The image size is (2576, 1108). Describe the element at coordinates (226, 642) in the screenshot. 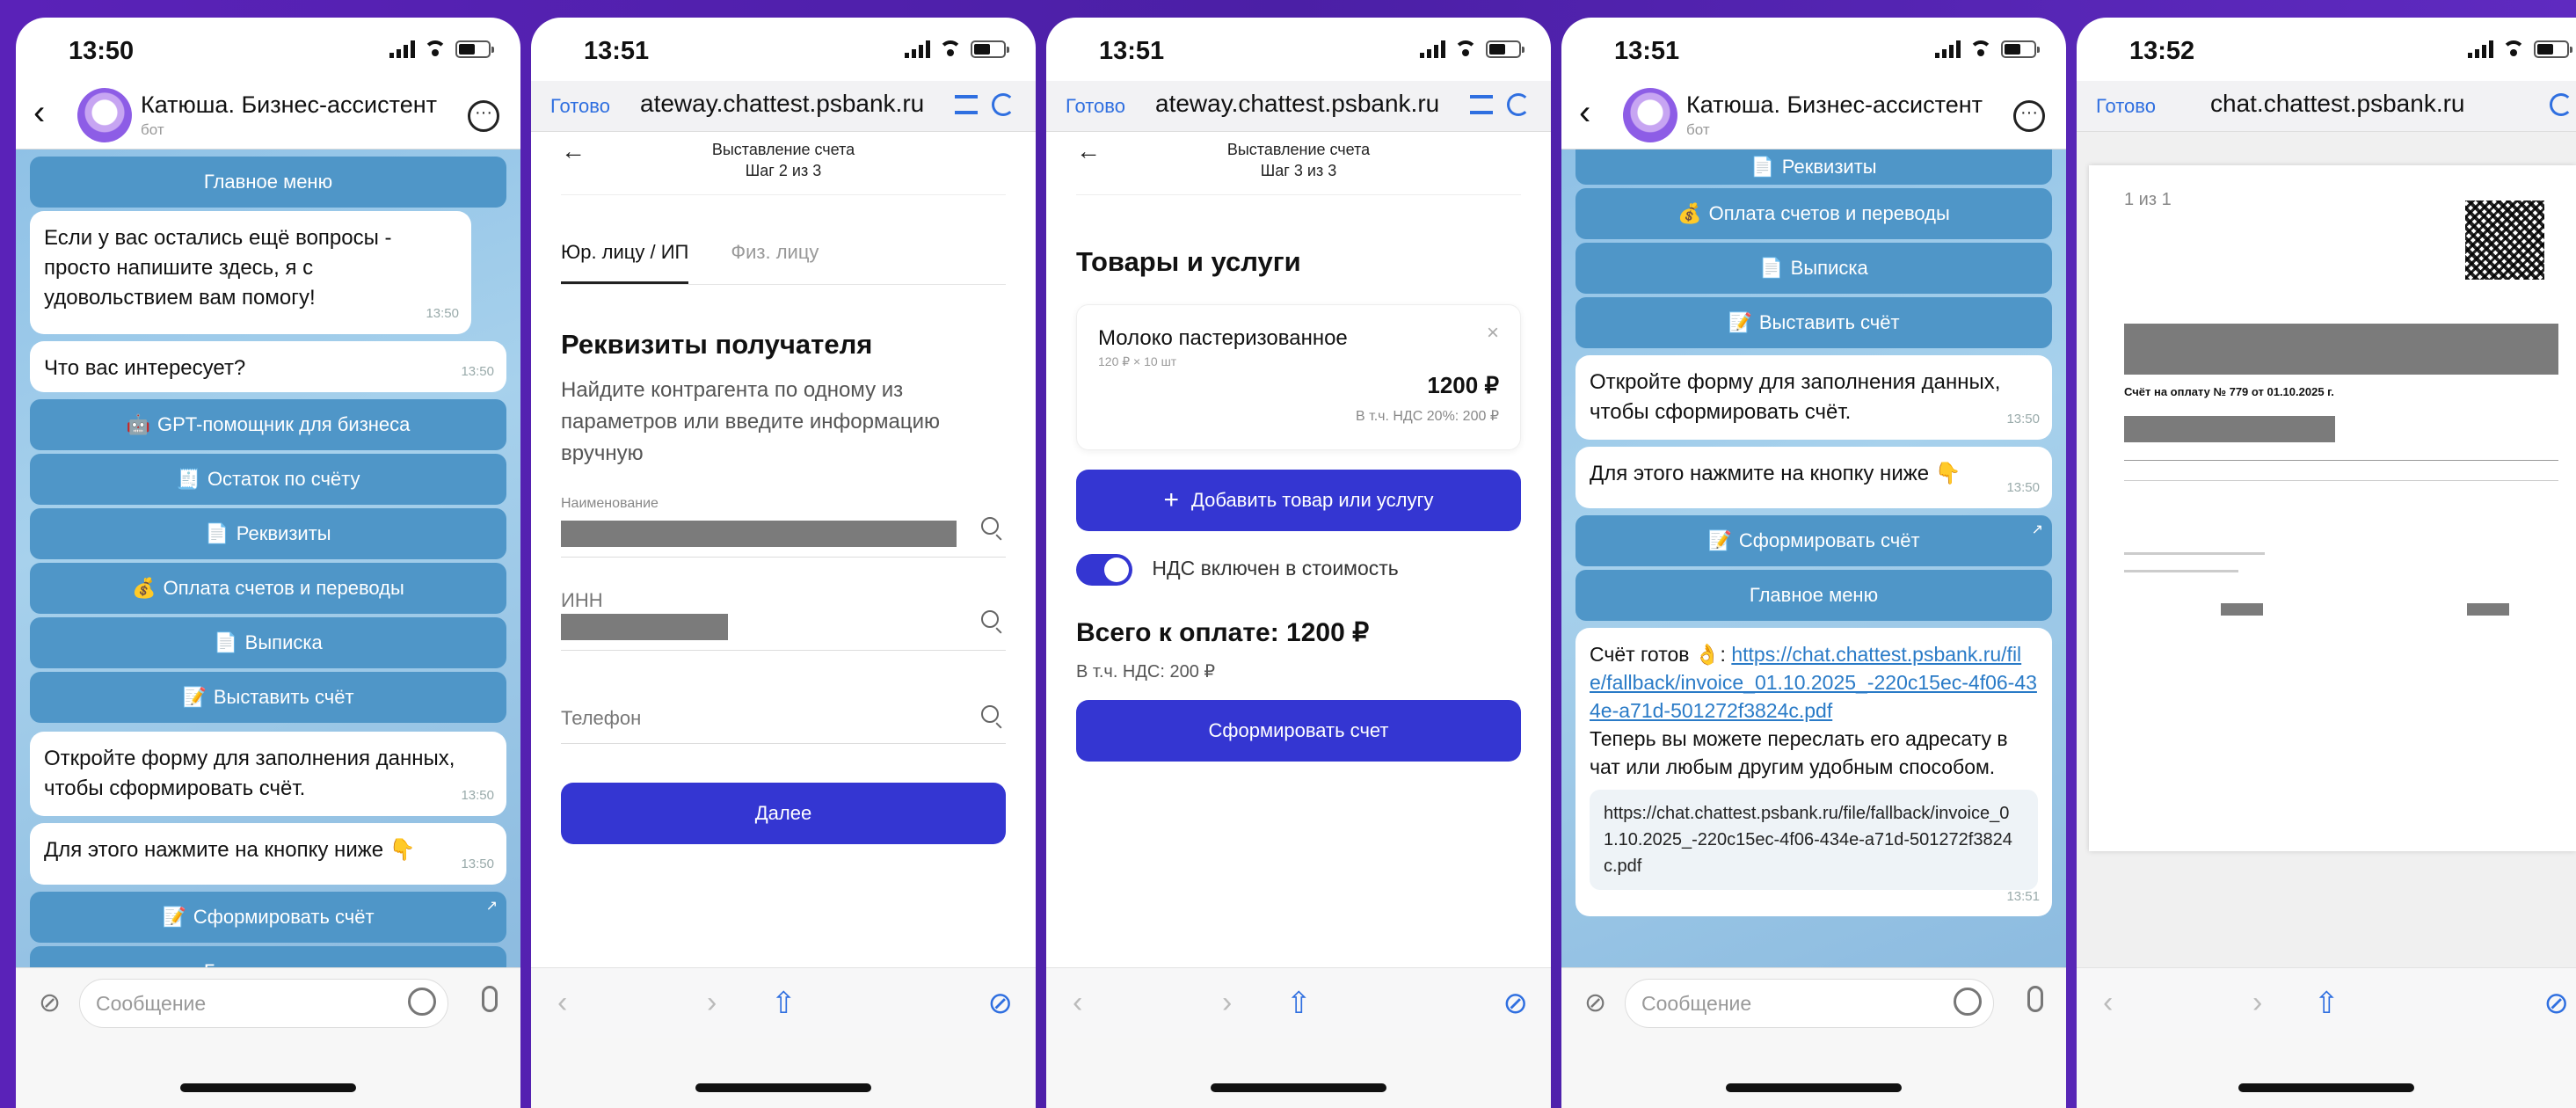

I see `document-icon: 📄` at that location.